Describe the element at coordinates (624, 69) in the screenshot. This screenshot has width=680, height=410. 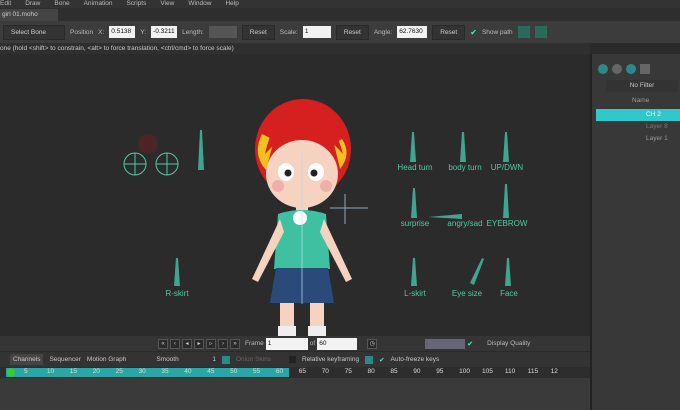
I see `layer-tools` at that location.